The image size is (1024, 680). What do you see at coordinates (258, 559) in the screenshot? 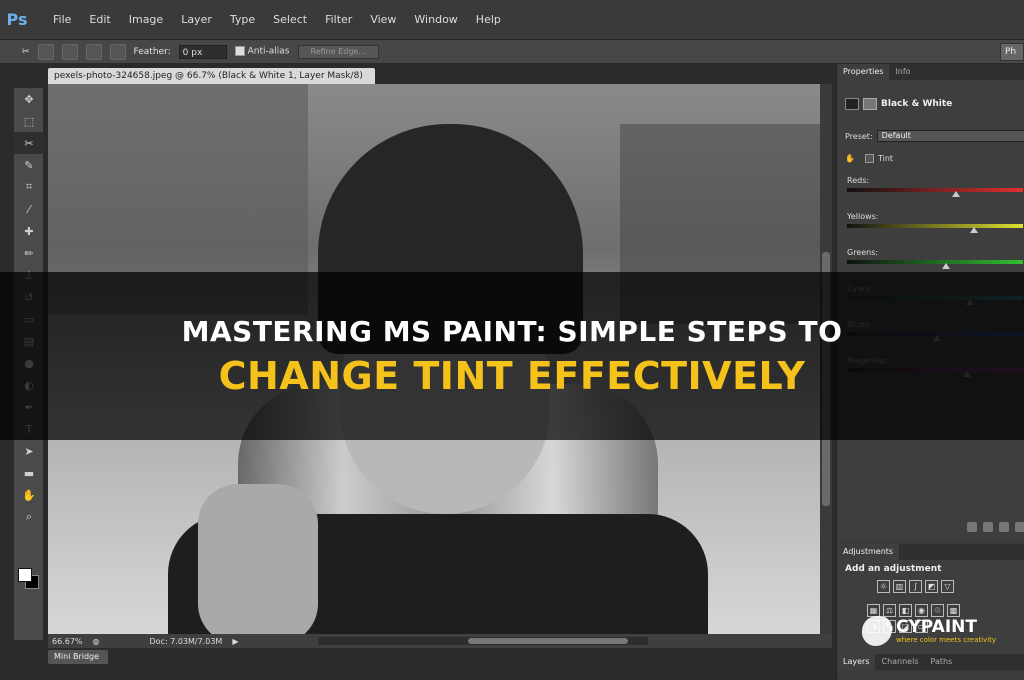
I see `photo-scarf` at bounding box center [258, 559].